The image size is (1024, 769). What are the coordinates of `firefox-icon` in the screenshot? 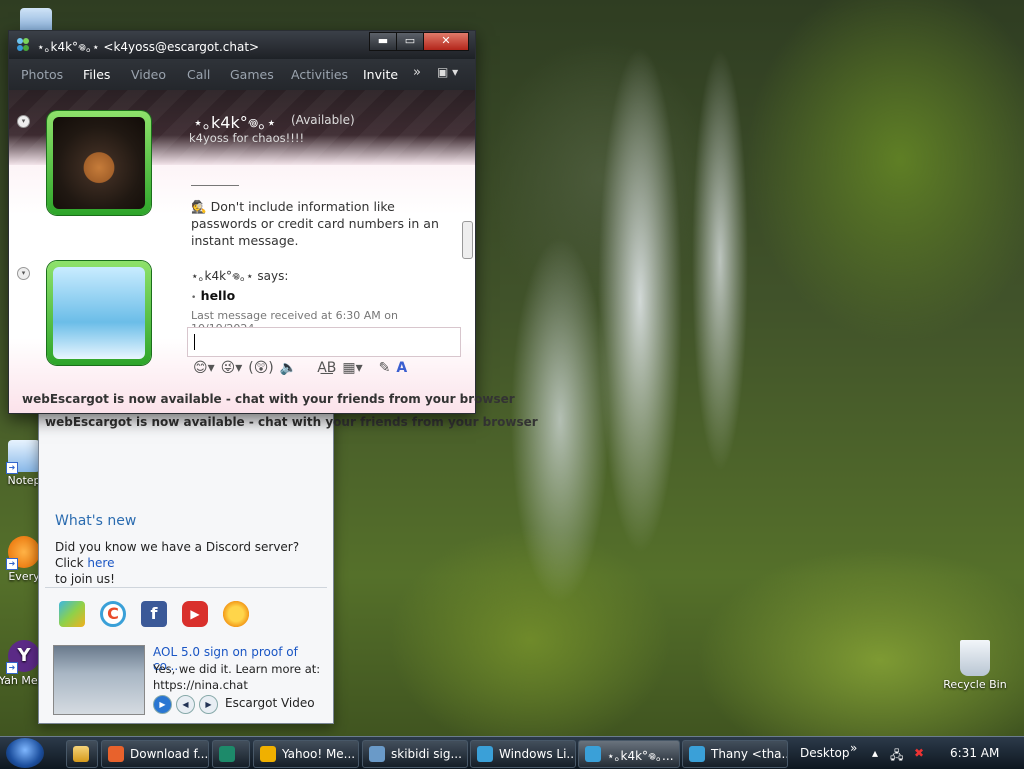 It's located at (116, 754).